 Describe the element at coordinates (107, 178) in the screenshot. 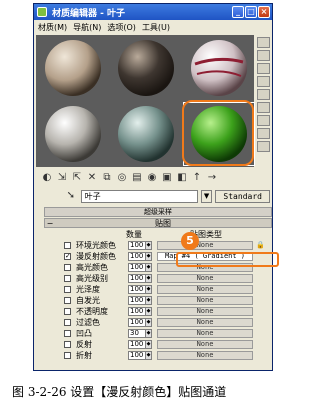

I see `copy-material-icon: ⧉` at that location.